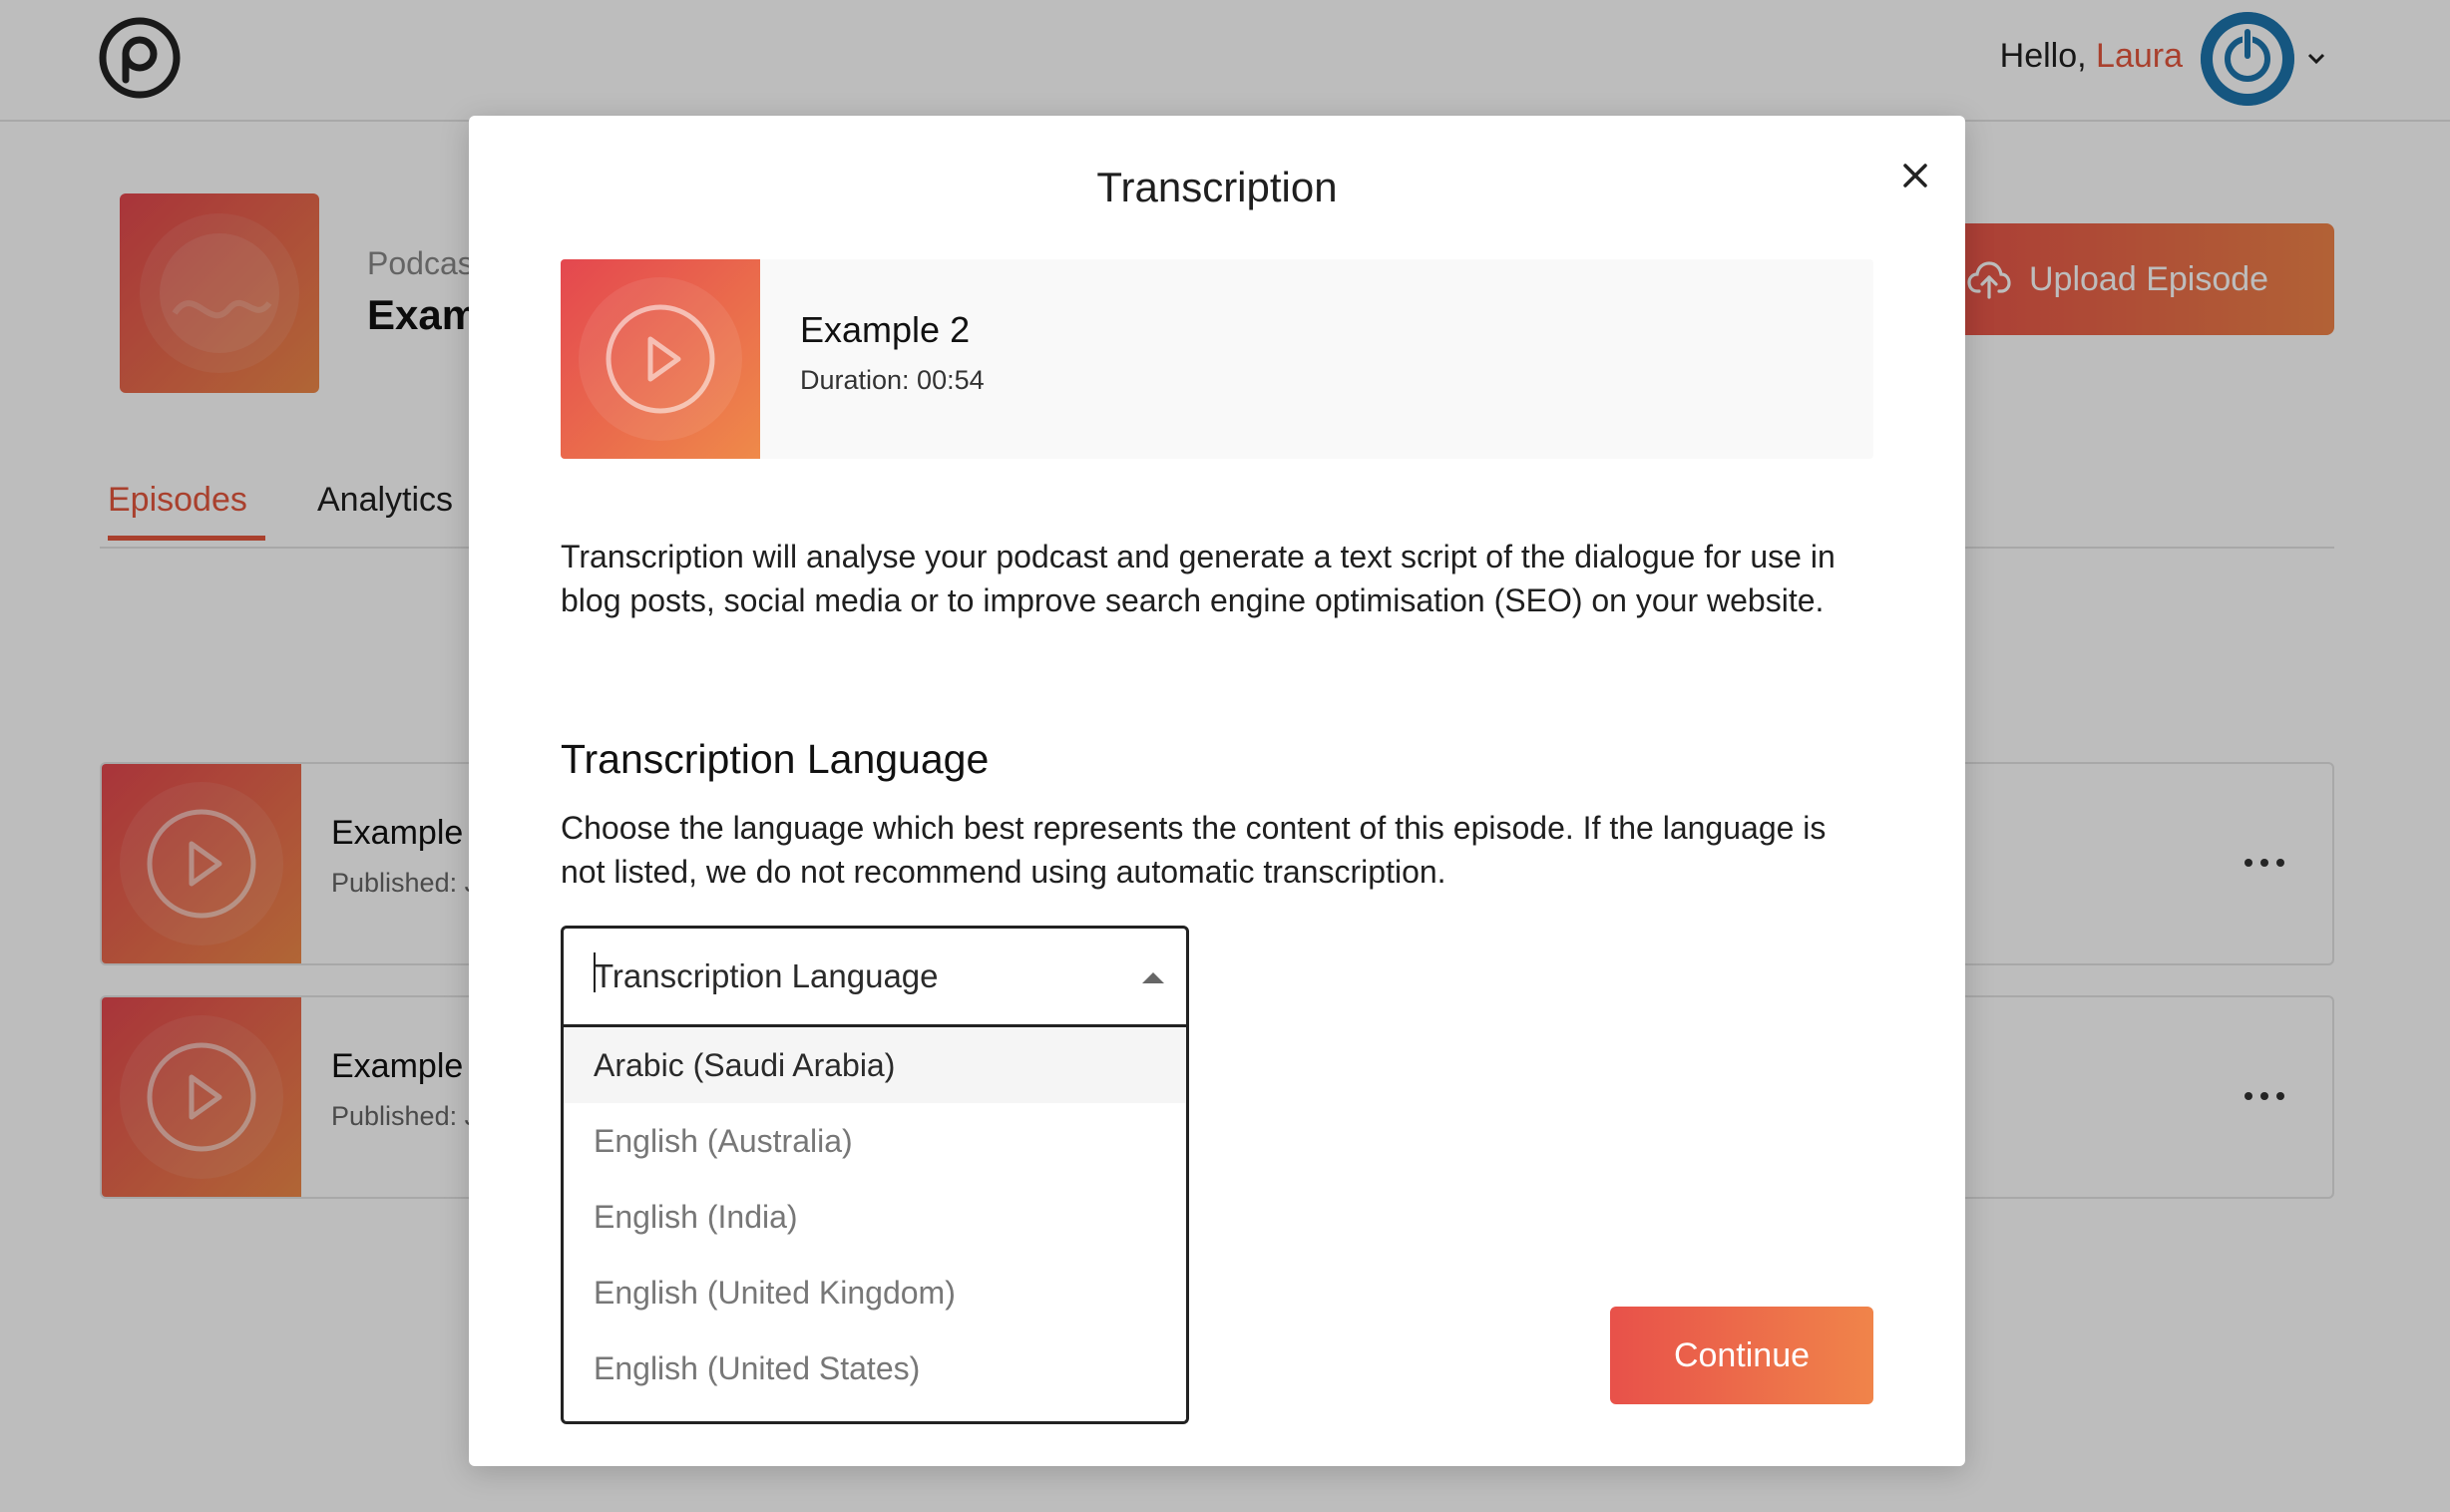  What do you see at coordinates (875, 1065) in the screenshot?
I see `language-option: Arabic (Saudi Arabia)` at bounding box center [875, 1065].